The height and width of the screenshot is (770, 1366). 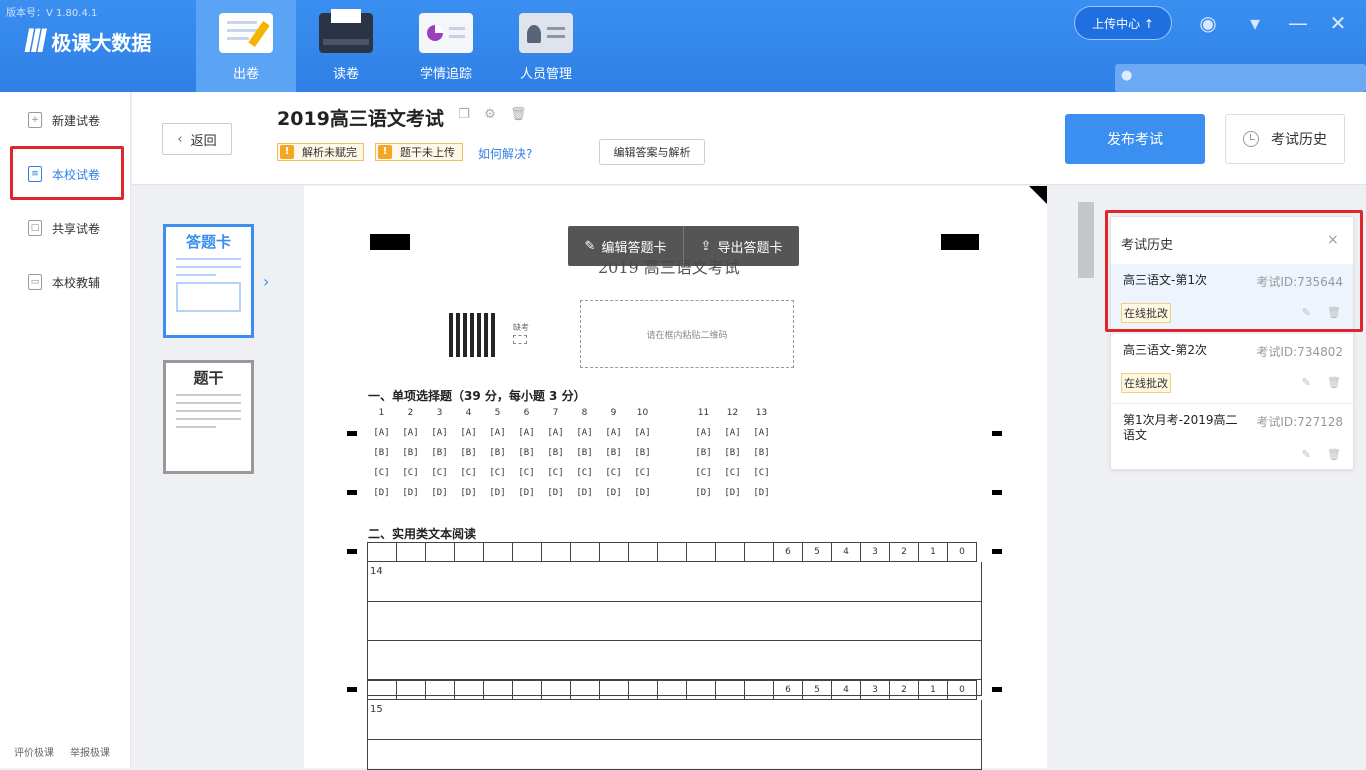 What do you see at coordinates (246, 46) in the screenshot?
I see `tab-create-paper: 出卷` at bounding box center [246, 46].